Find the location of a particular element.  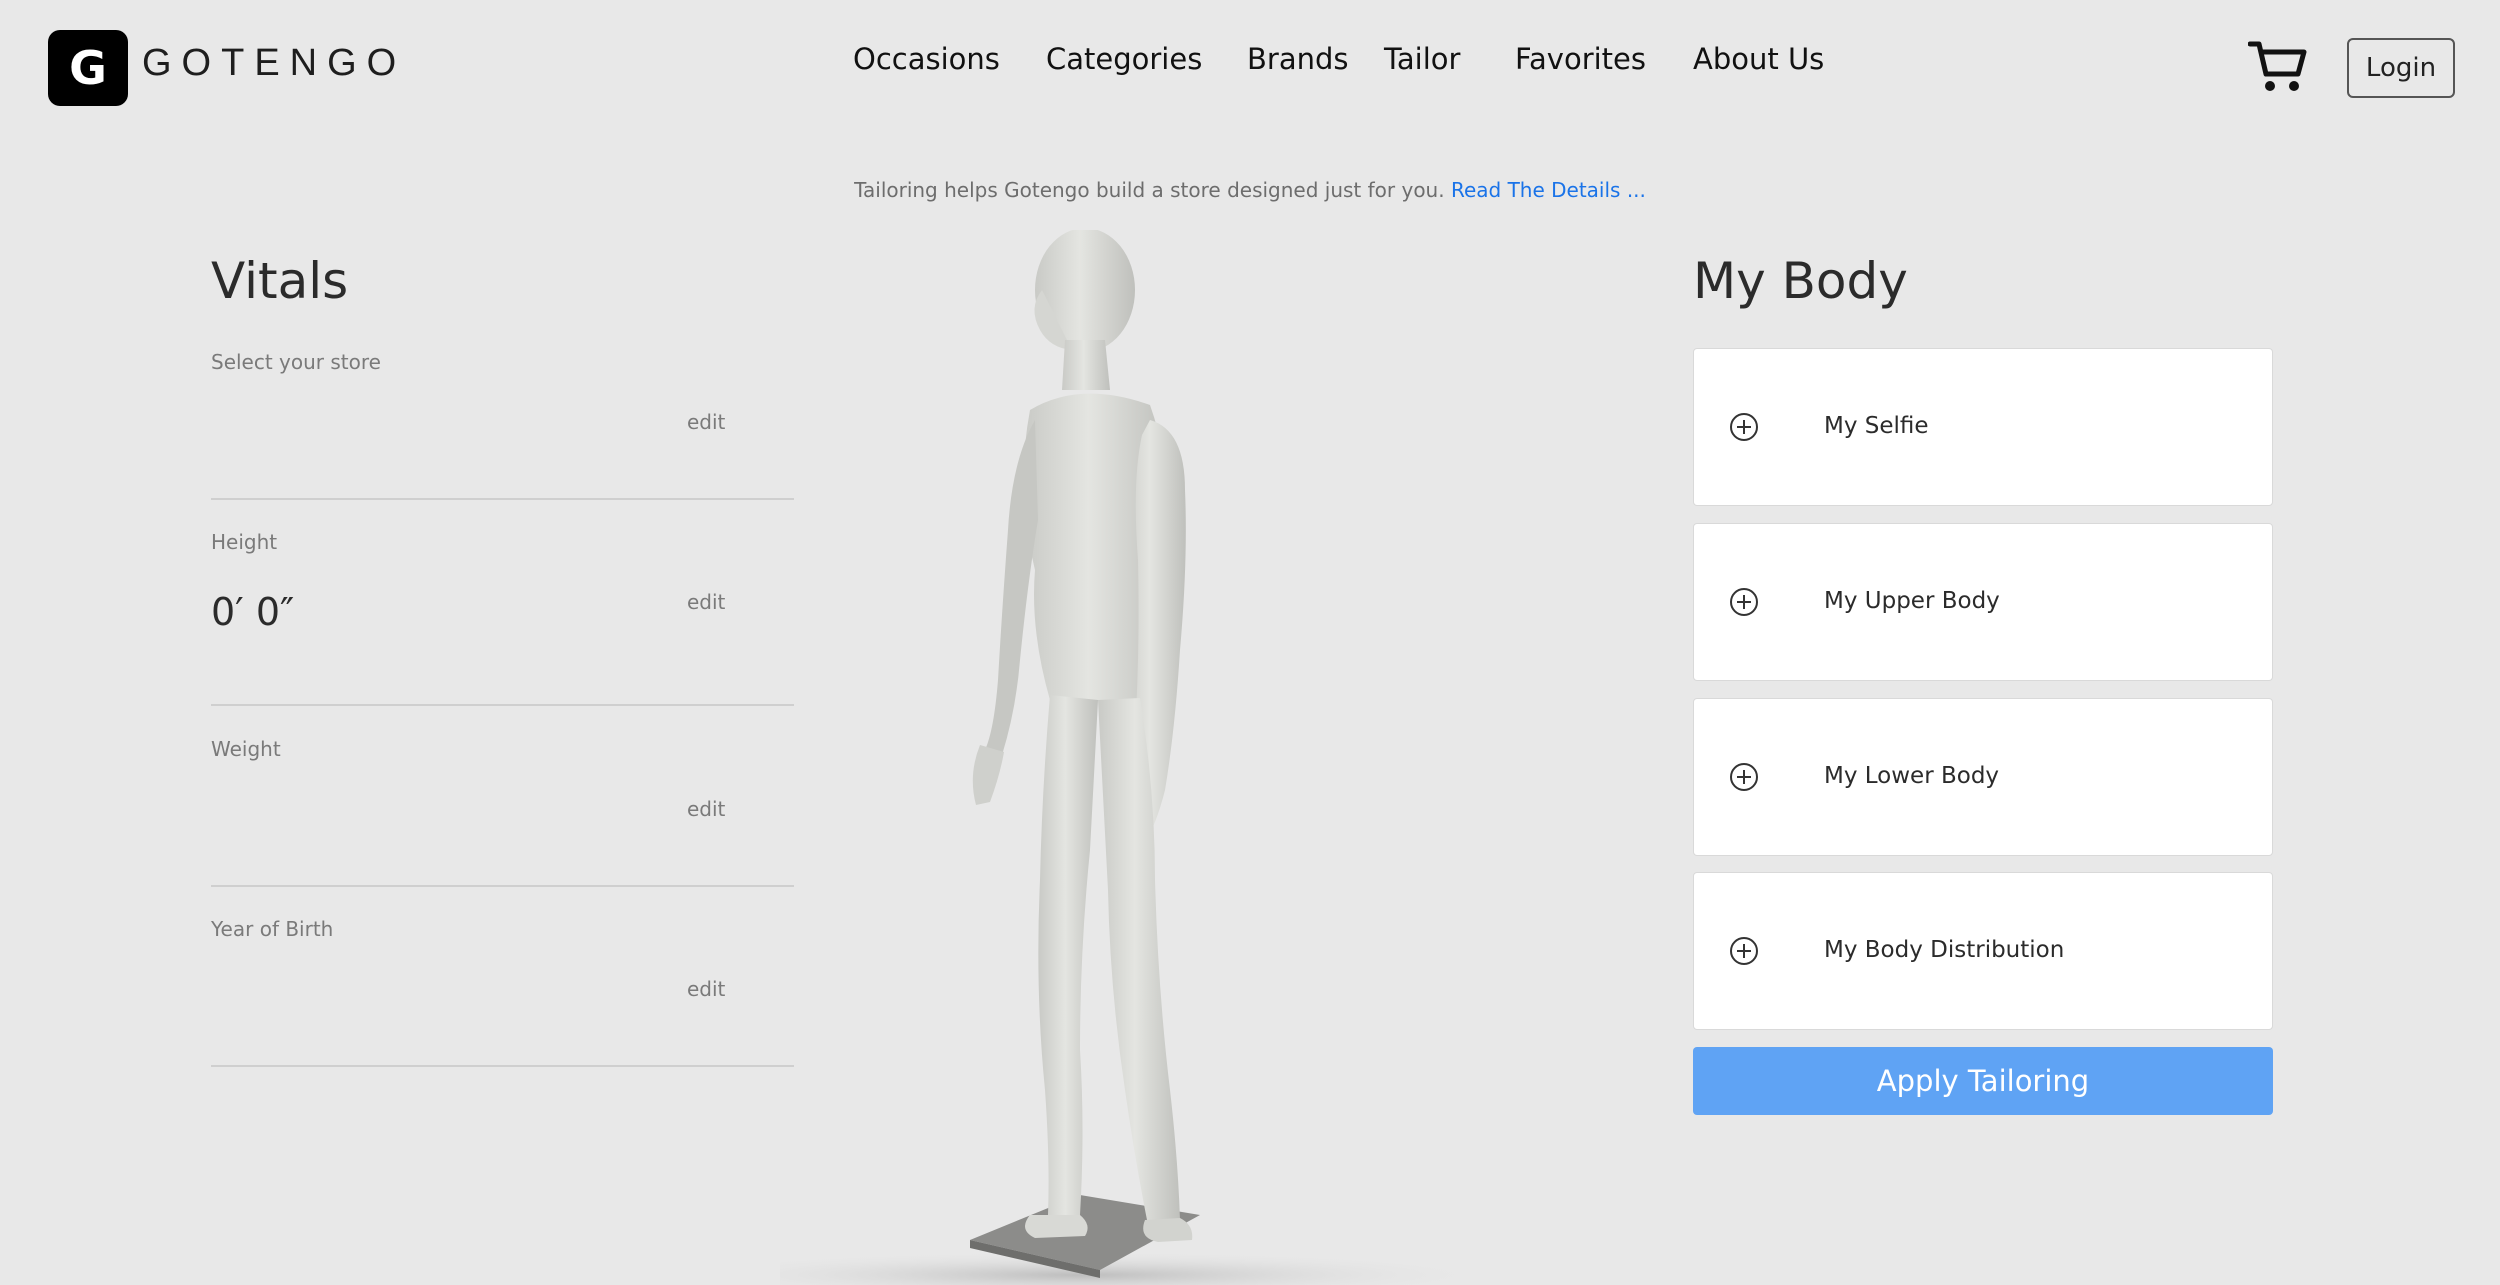

vitals-title: Vitals is located at coordinates (280, 281).